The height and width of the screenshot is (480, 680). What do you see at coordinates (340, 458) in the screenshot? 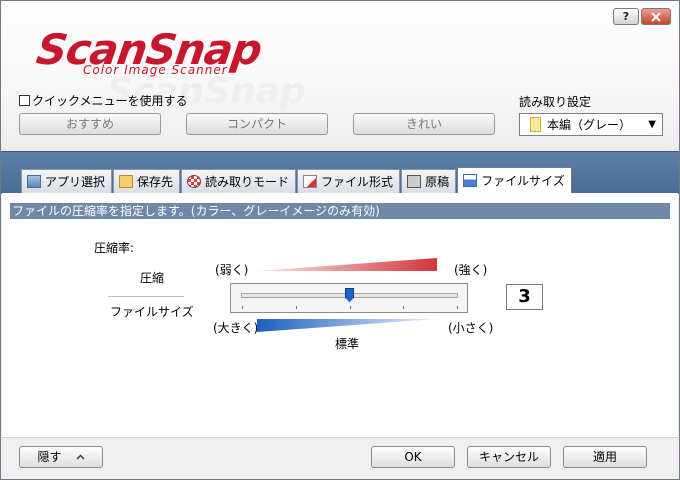
I see `bottom-bar: 隠す OK キャンセル 適用` at bounding box center [340, 458].